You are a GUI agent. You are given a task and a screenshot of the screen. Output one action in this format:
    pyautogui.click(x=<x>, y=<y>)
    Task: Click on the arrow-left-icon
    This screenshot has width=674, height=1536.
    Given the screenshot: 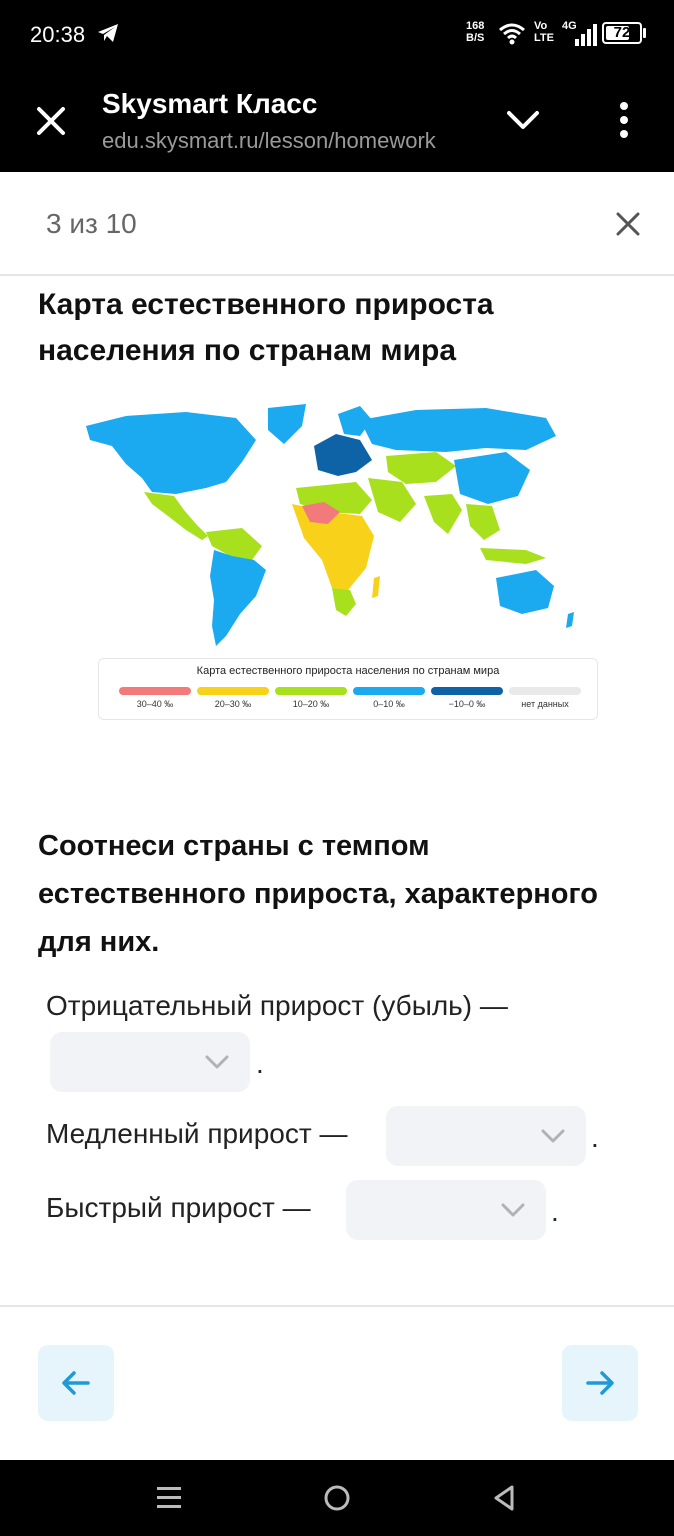 What is the action you would take?
    pyautogui.click(x=76, y=1383)
    